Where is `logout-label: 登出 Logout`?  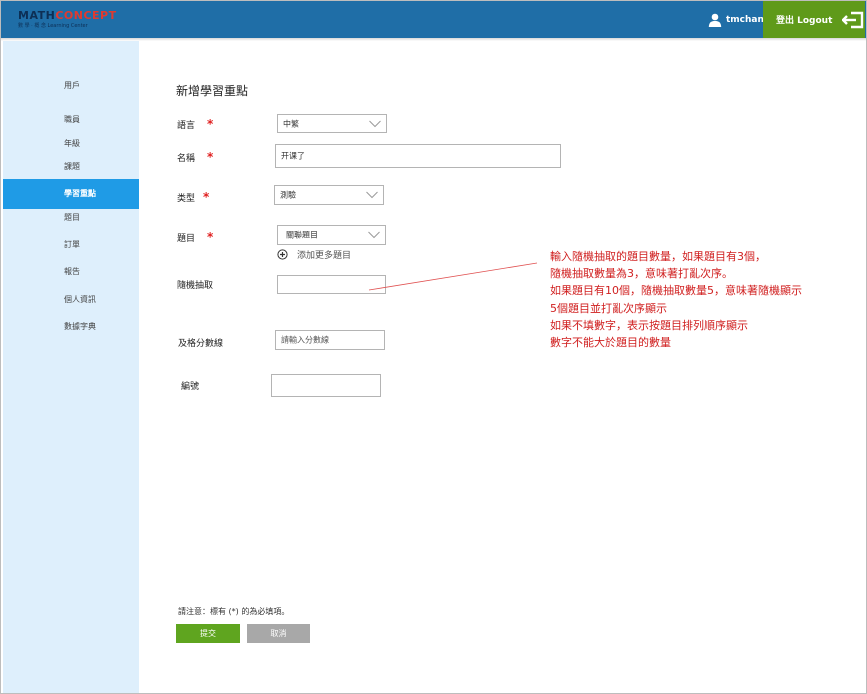 logout-label: 登出 Logout is located at coordinates (804, 21).